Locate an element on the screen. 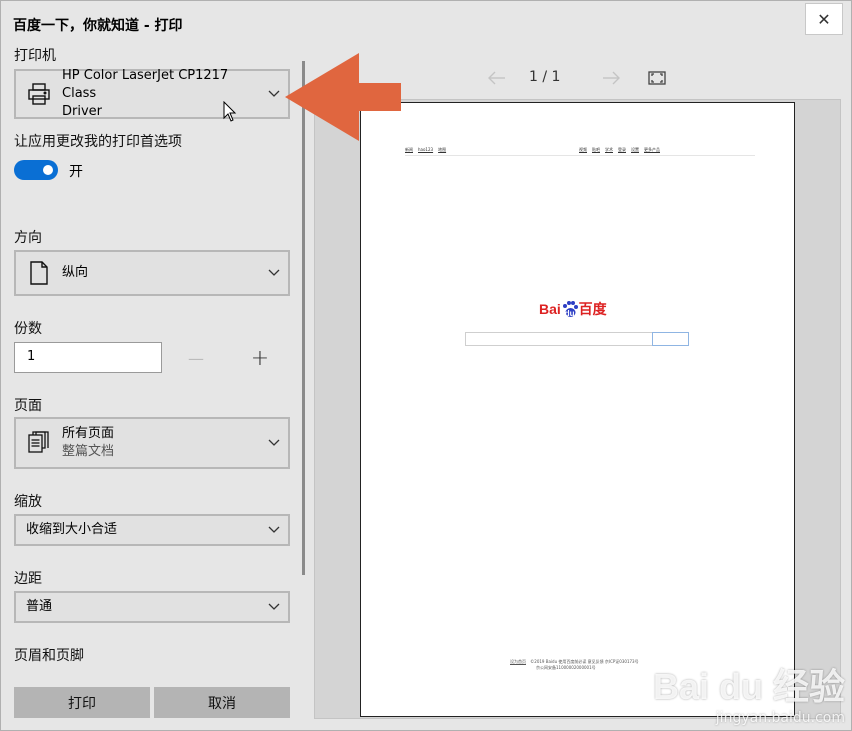 Image resolution: width=852 pixels, height=731 pixels. toggle-state-label: 开 is located at coordinates (76, 172).